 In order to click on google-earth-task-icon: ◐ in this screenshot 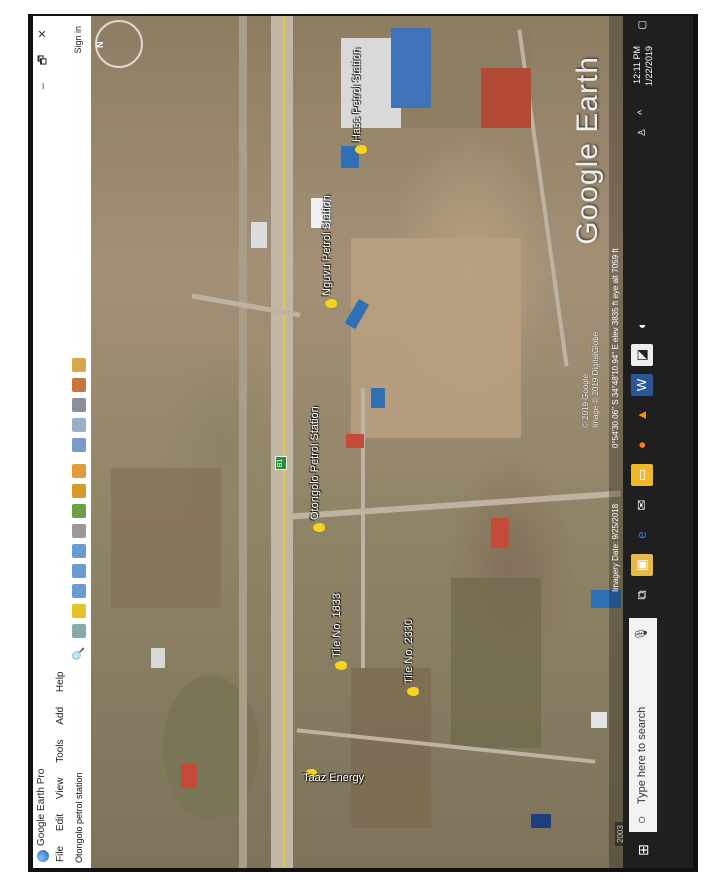, I will do `click(642, 325)`.